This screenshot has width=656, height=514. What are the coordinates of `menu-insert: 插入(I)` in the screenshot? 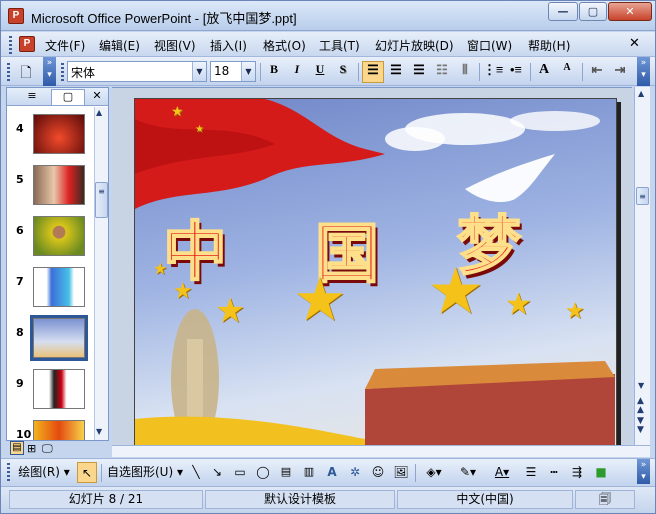 It's located at (228, 45).